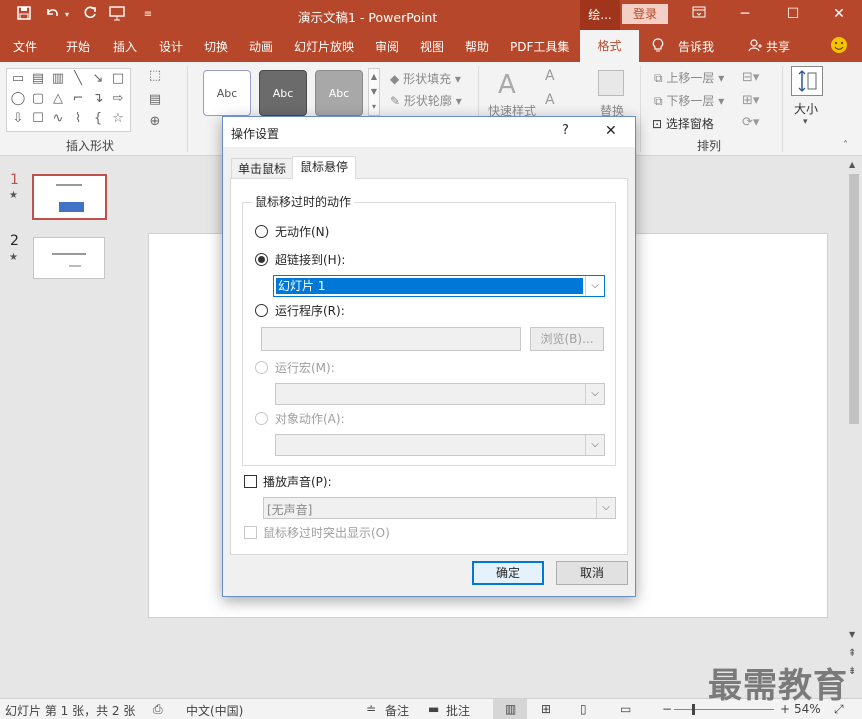  I want to click on edit-shape-icon: ⬚, so click(155, 76).